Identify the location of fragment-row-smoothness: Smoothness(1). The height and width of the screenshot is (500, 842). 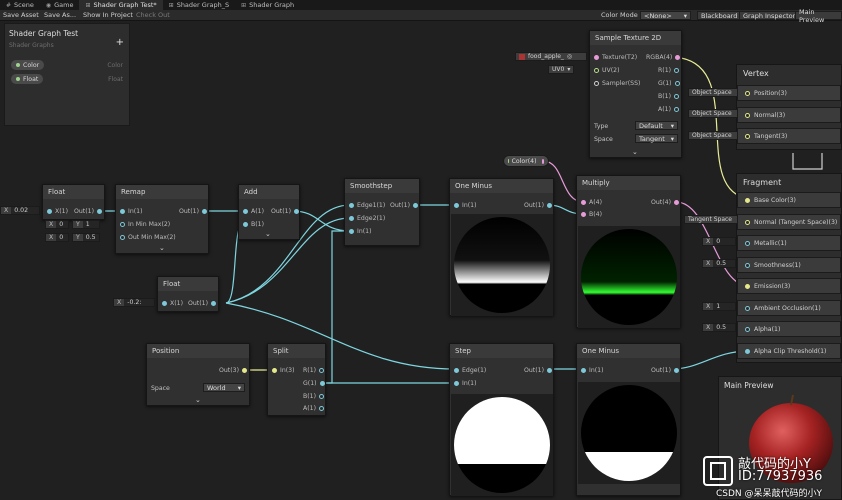
(789, 265).